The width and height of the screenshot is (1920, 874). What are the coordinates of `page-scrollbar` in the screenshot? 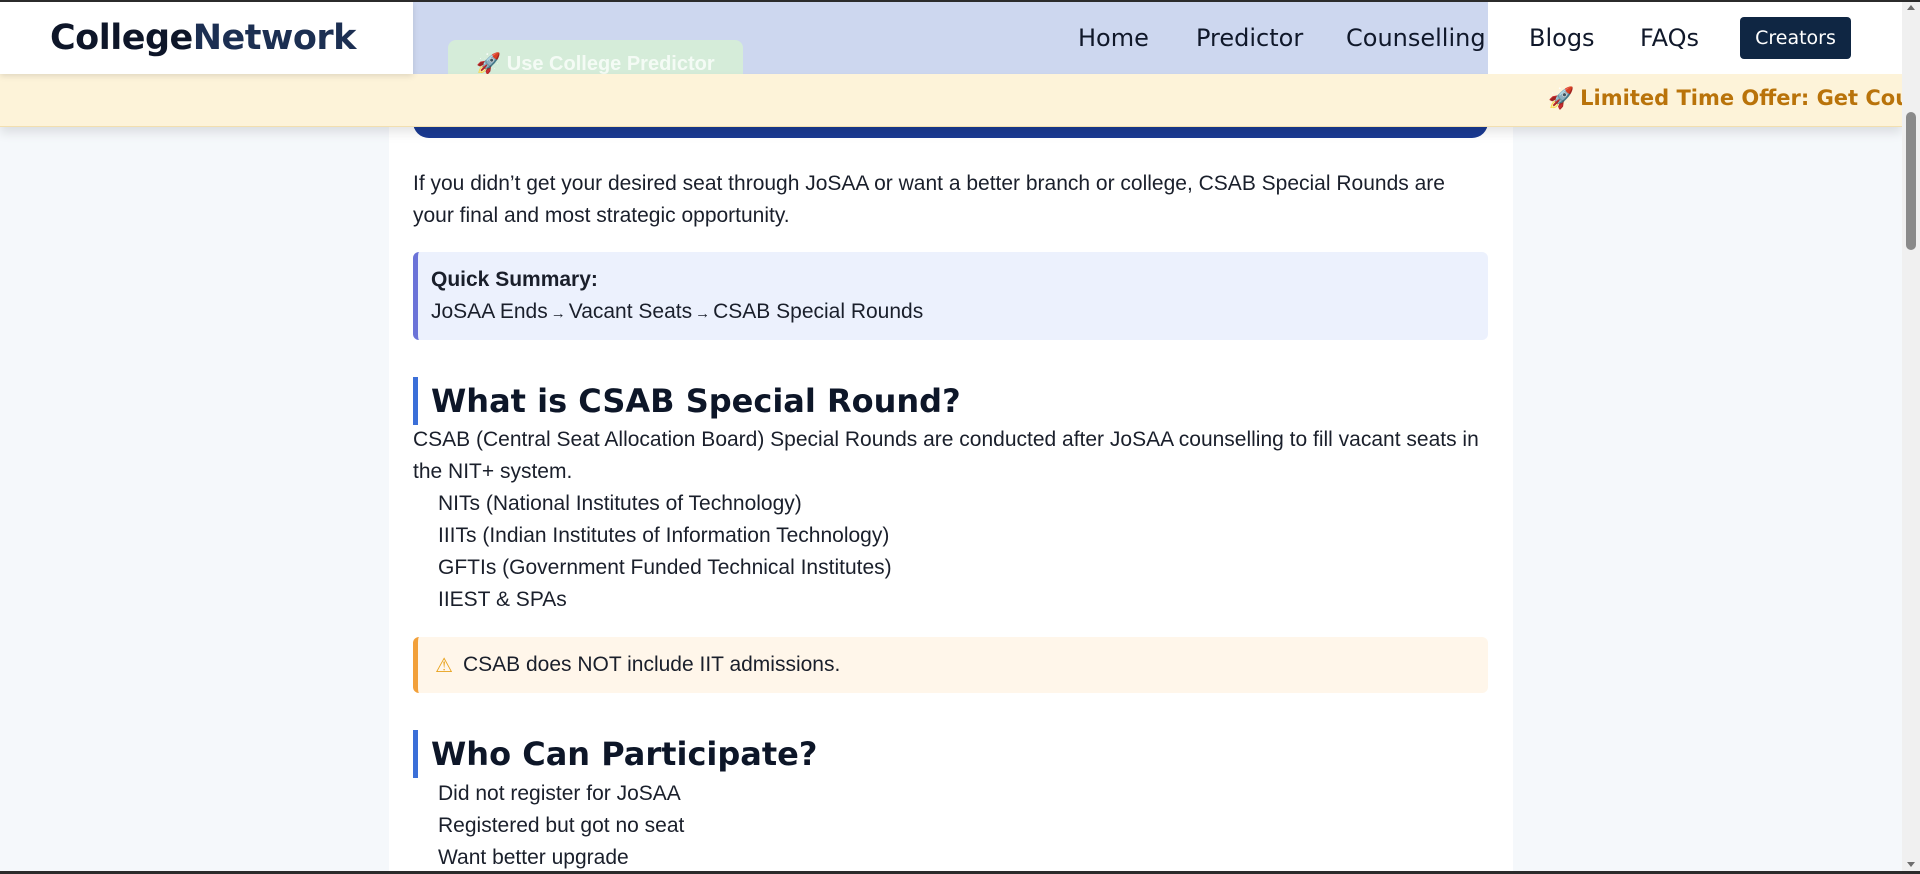 It's located at (1911, 437).